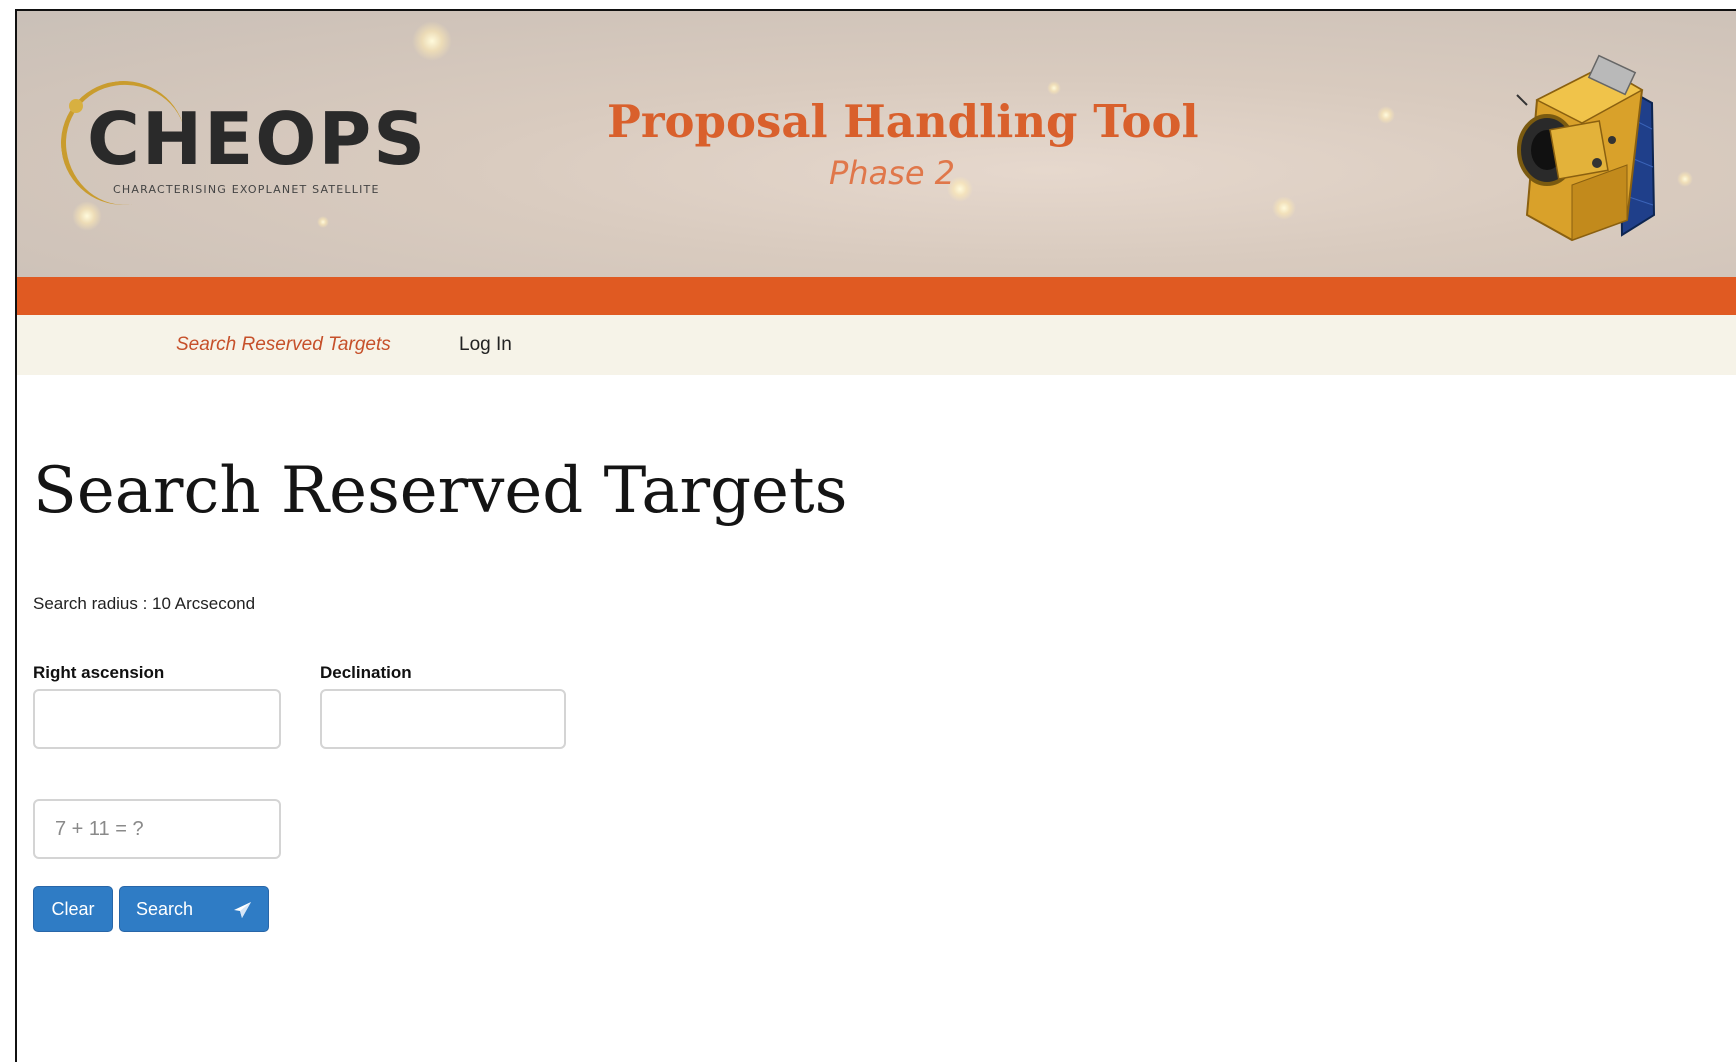 This screenshot has height=1062, width=1736. Describe the element at coordinates (892, 173) in the screenshot. I see `tool-subtitle: Phase 2` at that location.